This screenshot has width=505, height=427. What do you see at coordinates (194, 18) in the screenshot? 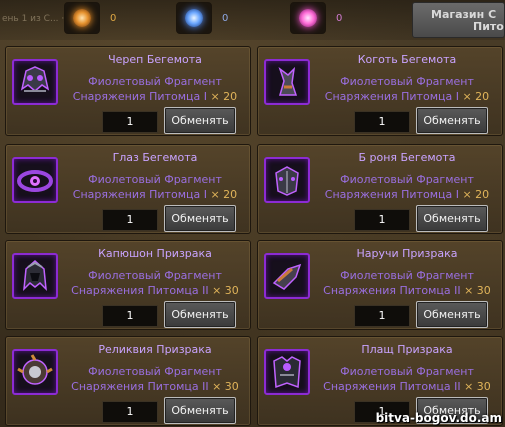
I see `blue-crystal-icon` at bounding box center [194, 18].